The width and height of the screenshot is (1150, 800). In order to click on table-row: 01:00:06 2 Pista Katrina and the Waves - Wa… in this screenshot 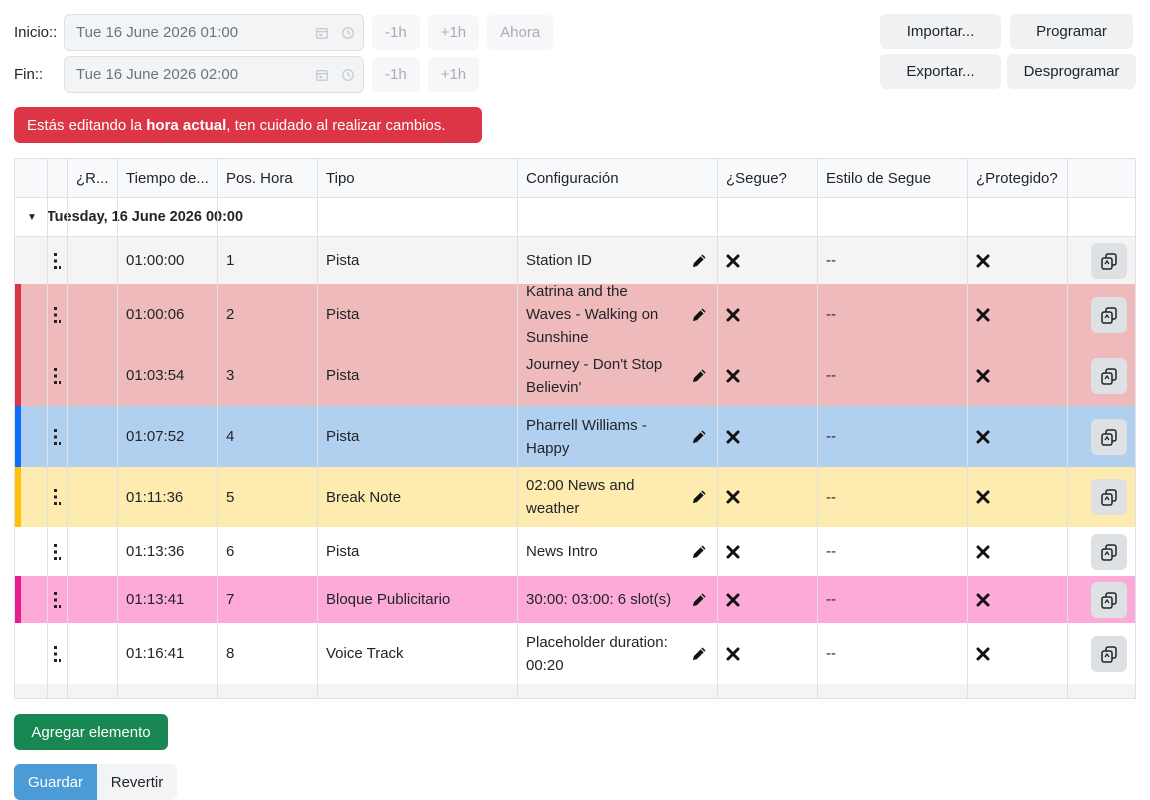, I will do `click(575, 314)`.